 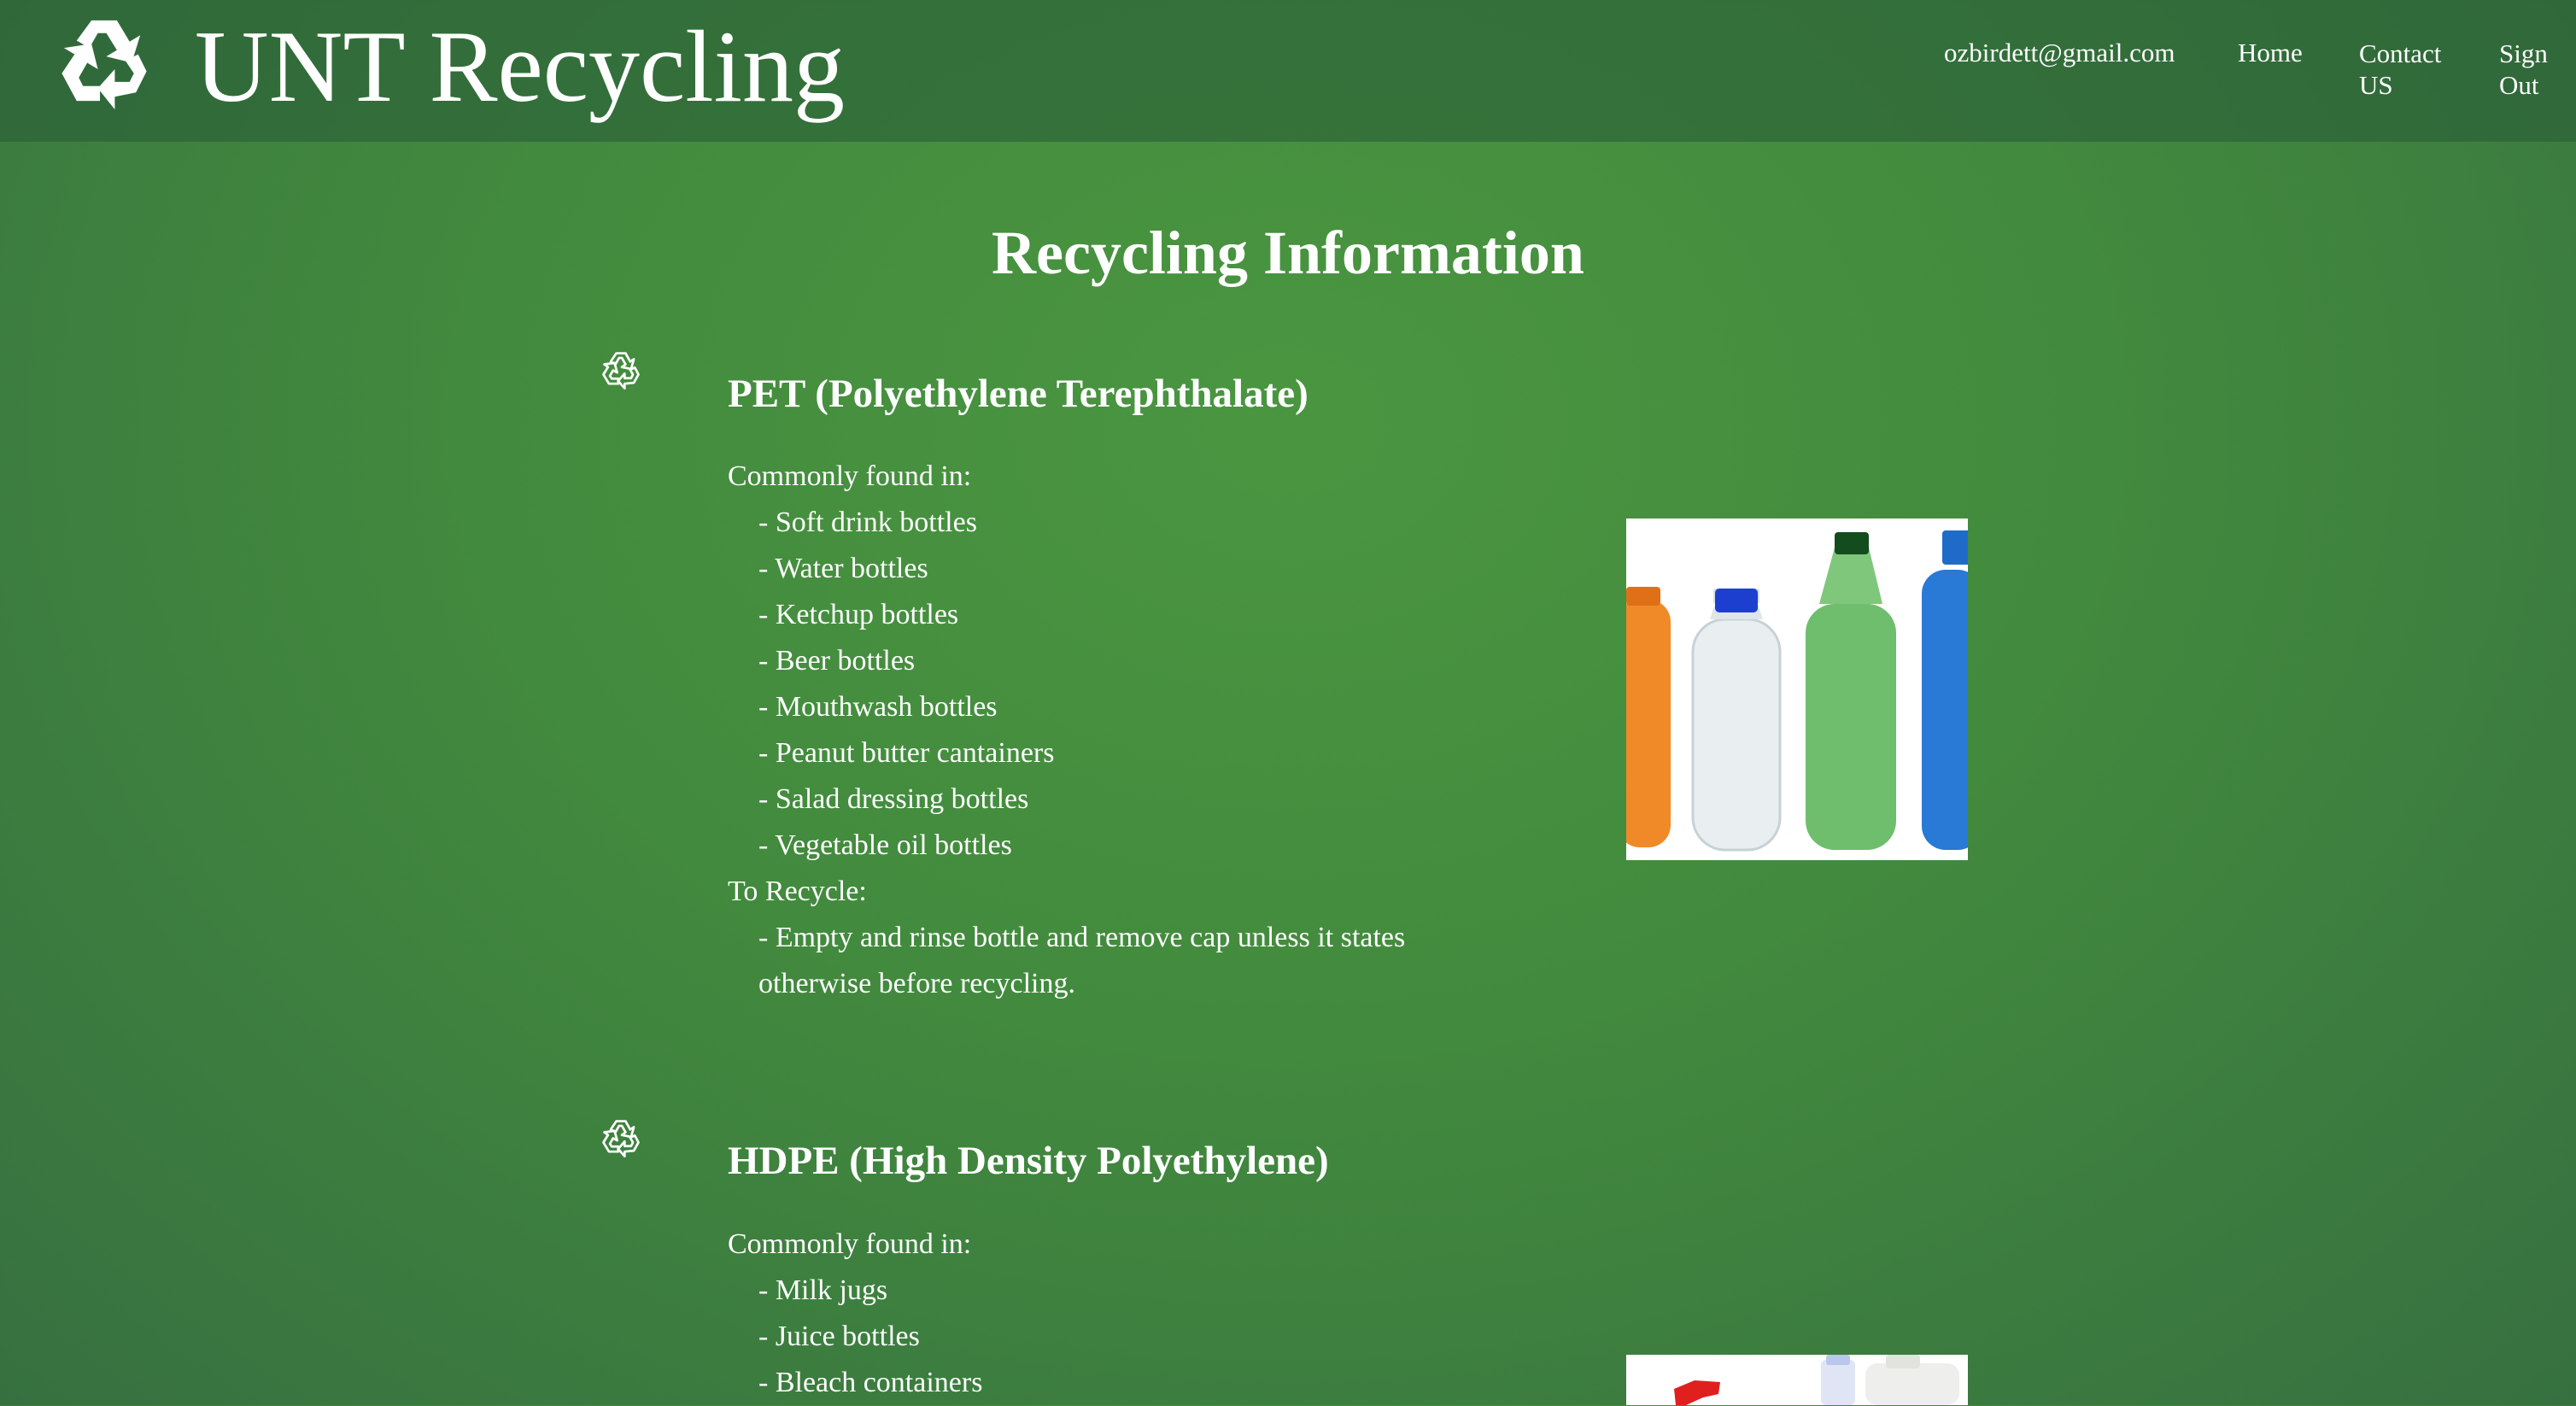 I want to click on list-item: - Milk jugs, so click(x=823, y=1290).